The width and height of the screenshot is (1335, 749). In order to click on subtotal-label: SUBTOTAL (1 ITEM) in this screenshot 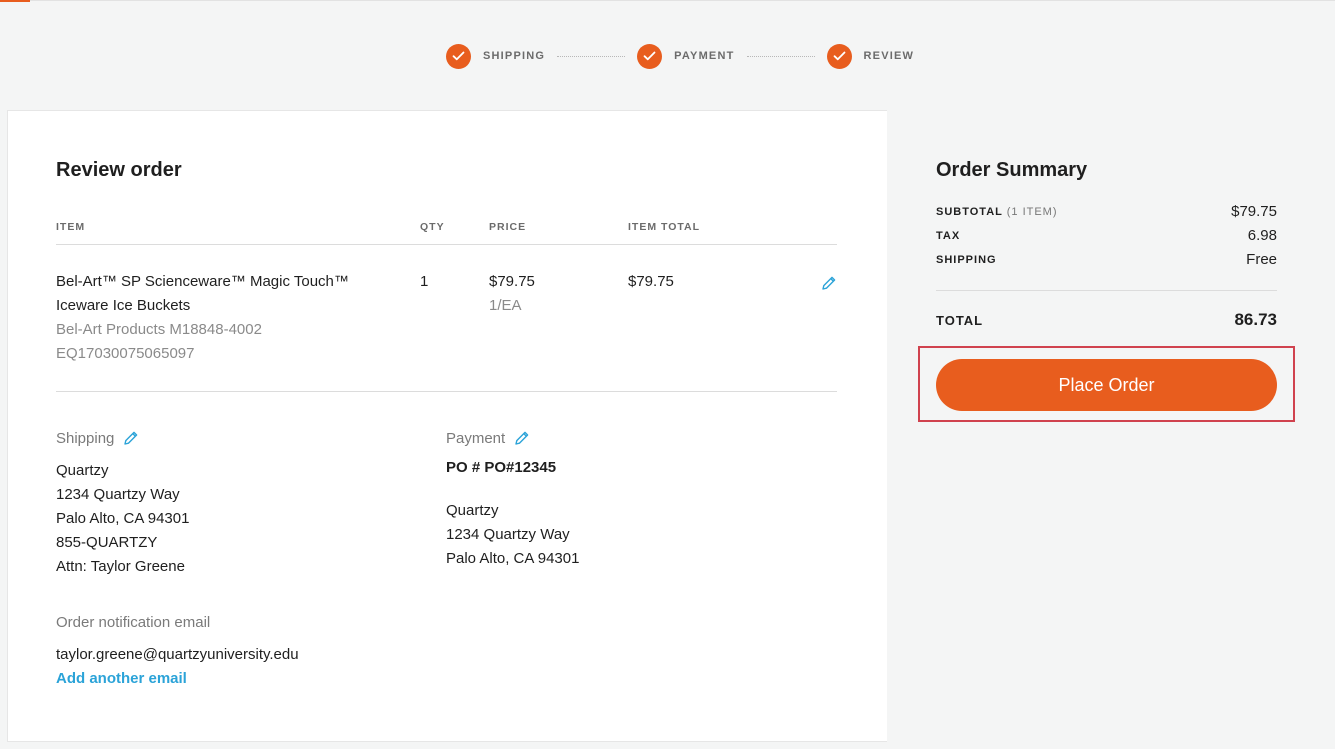, I will do `click(997, 211)`.